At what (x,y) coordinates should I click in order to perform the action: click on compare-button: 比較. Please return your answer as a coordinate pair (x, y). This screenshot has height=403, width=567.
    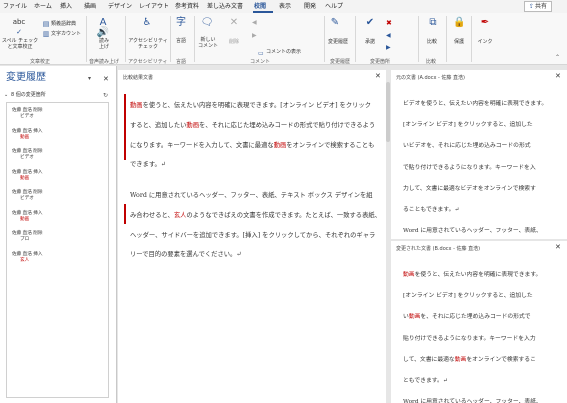
    Looking at the image, I should click on (432, 42).